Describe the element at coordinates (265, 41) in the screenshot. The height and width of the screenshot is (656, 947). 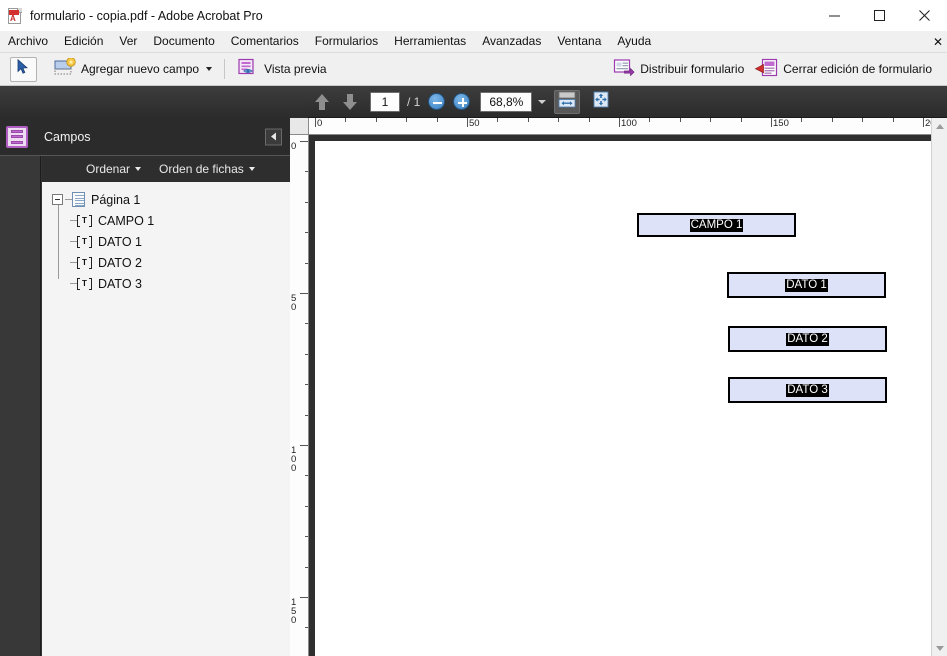
I see `menu-item-comentarios: Comentarios` at that location.